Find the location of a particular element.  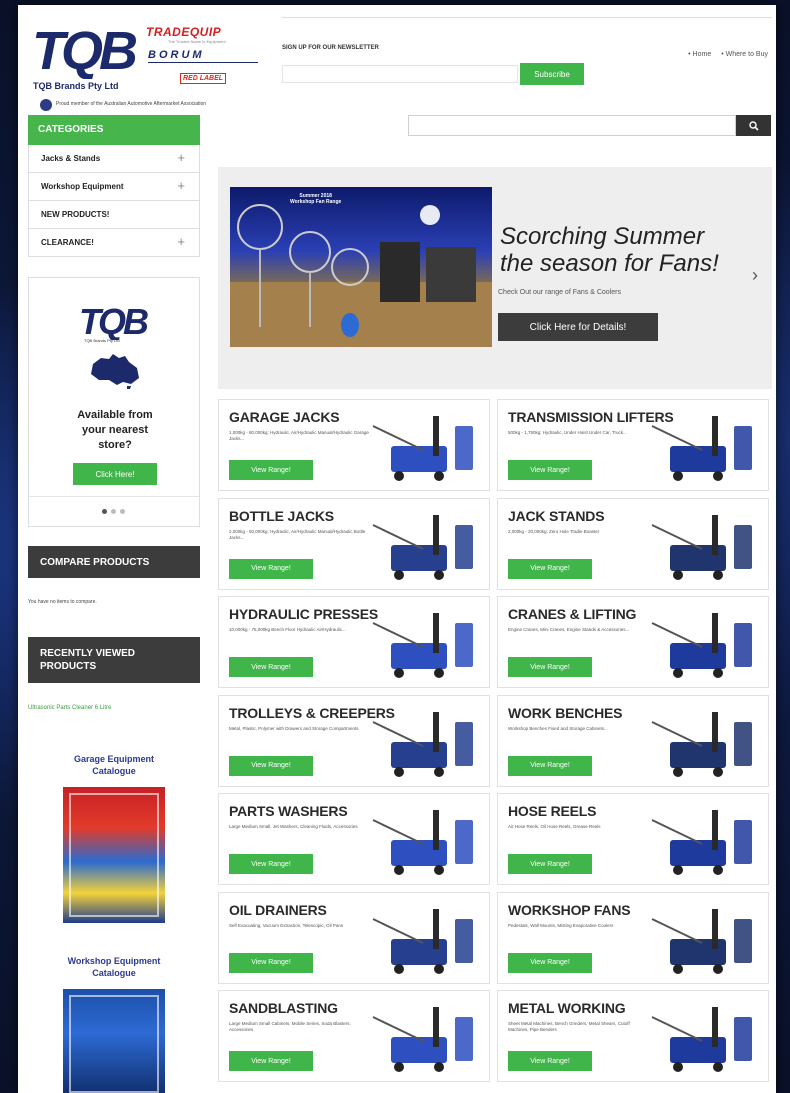

category-clearance: CLEARANCE! + is located at coordinates (114, 243).